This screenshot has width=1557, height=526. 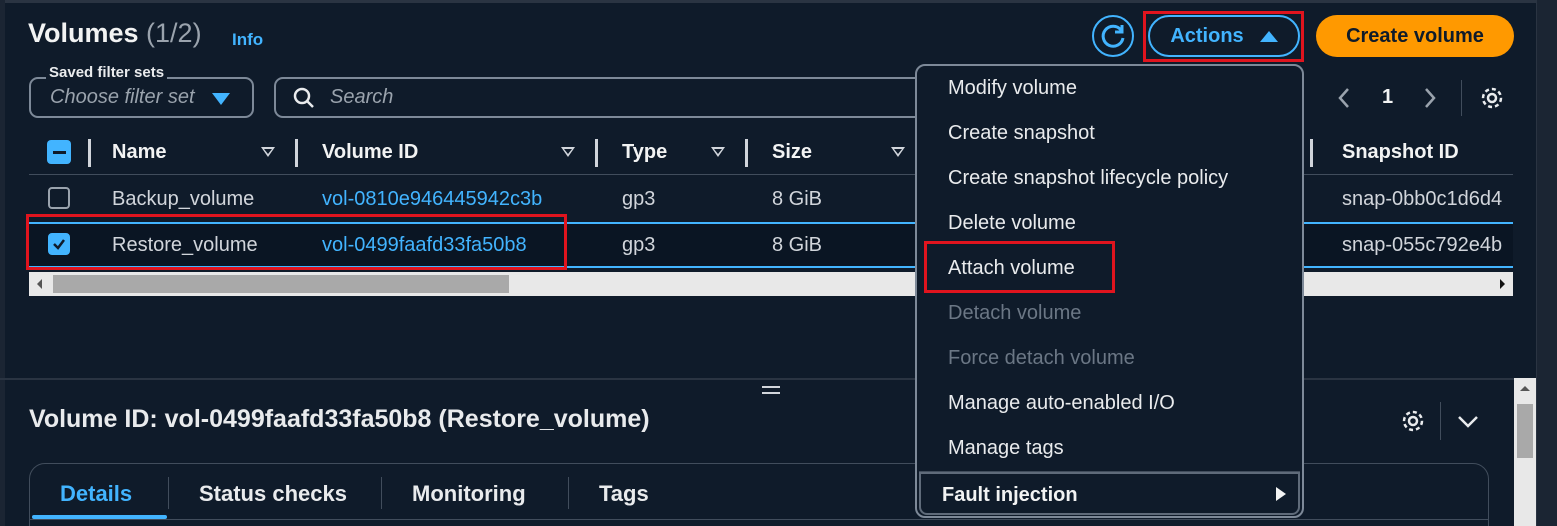 I want to click on page-title-text: Volumes, so click(x=83, y=33).